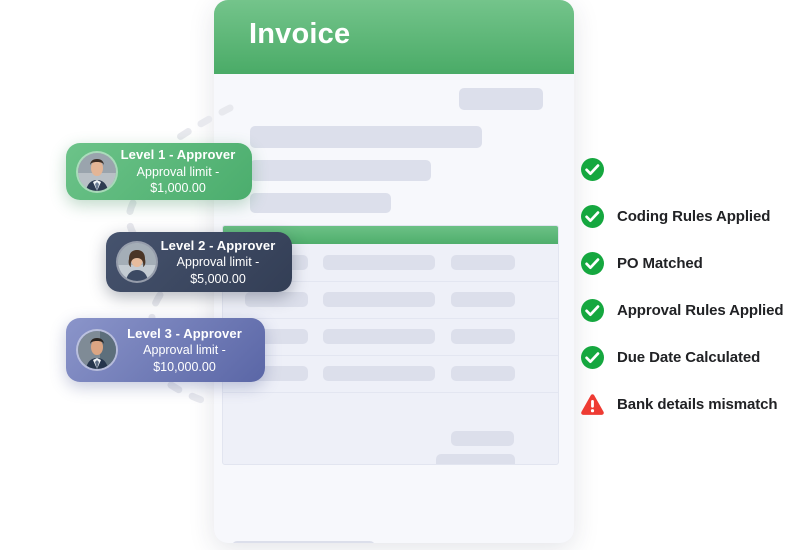 This screenshot has width=800, height=550. I want to click on approver-limit-label: Approval limit - $1,000.00, so click(178, 180).